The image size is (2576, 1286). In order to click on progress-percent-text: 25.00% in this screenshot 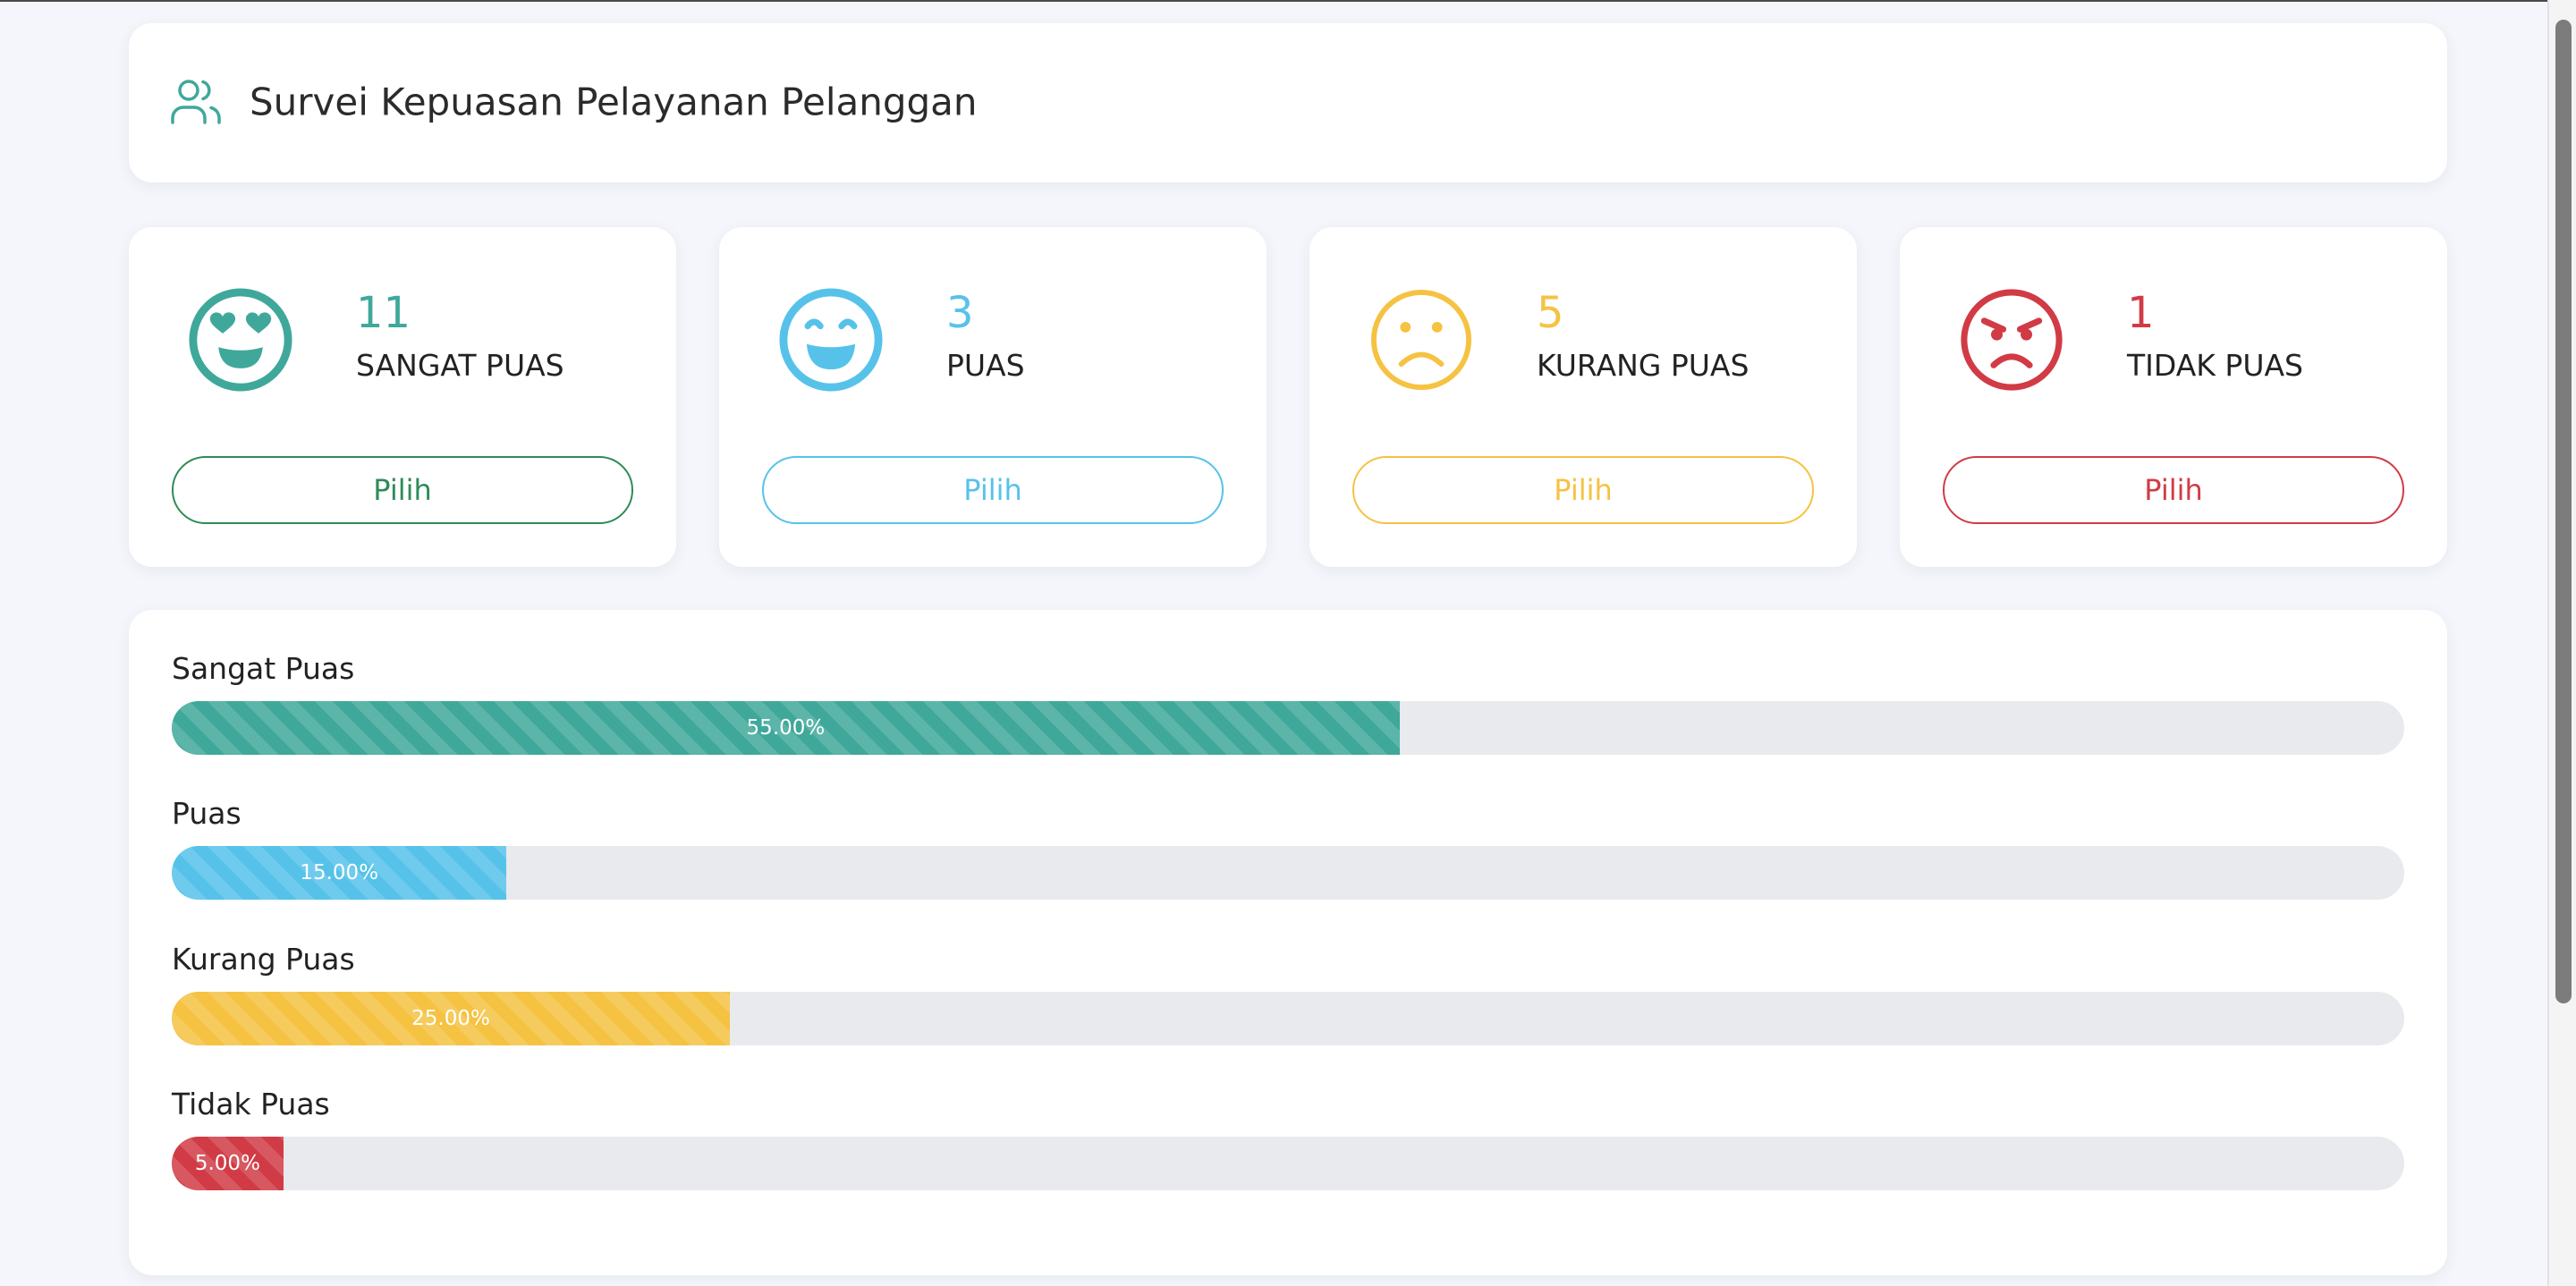, I will do `click(450, 1018)`.